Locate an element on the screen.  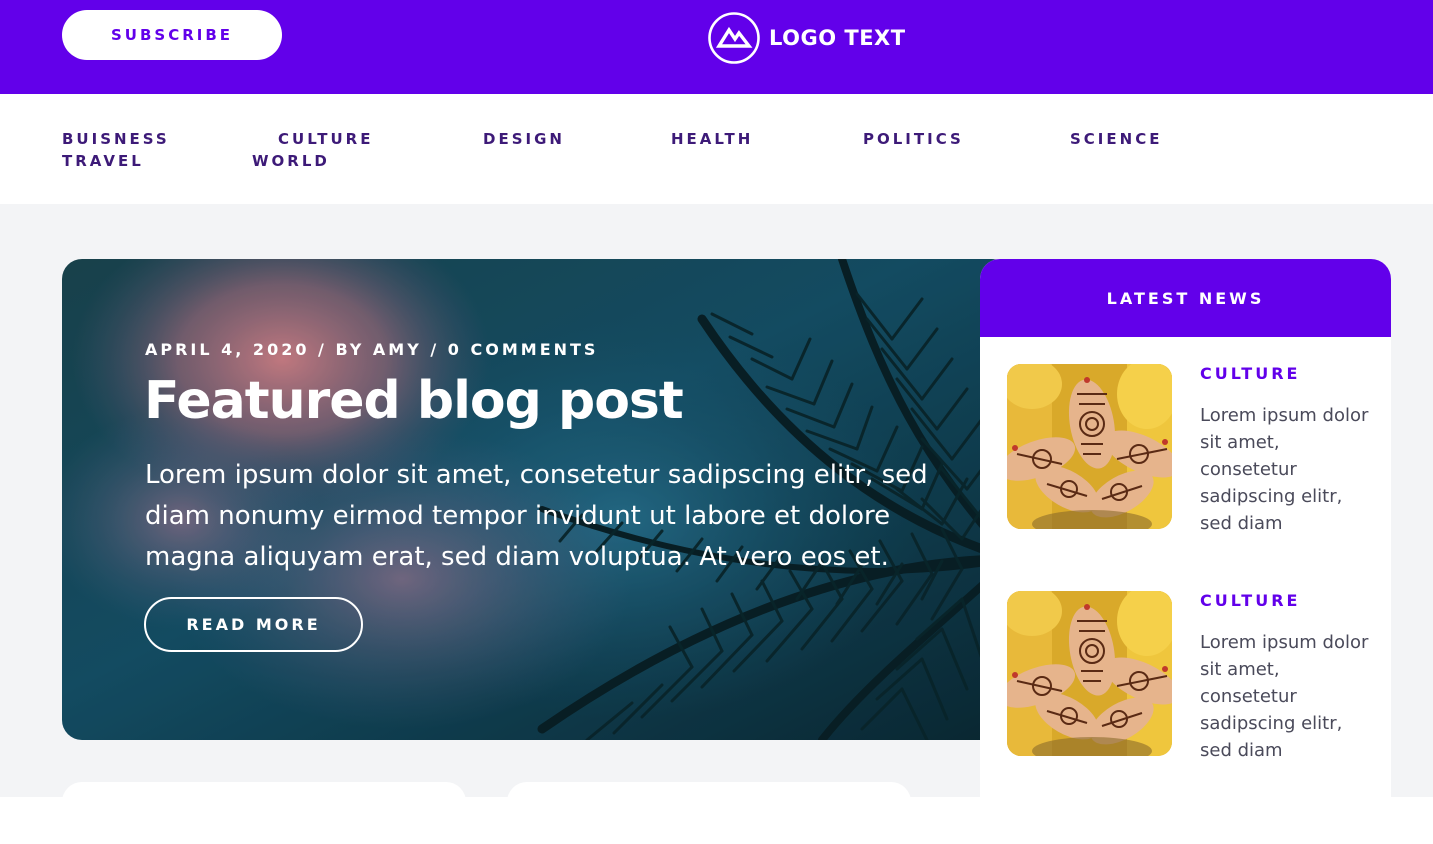
post-title: Featured blog post is located at coordinates (414, 401).